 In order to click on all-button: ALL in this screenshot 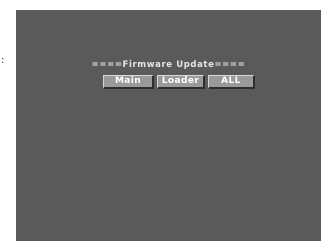, I will do `click(231, 82)`.